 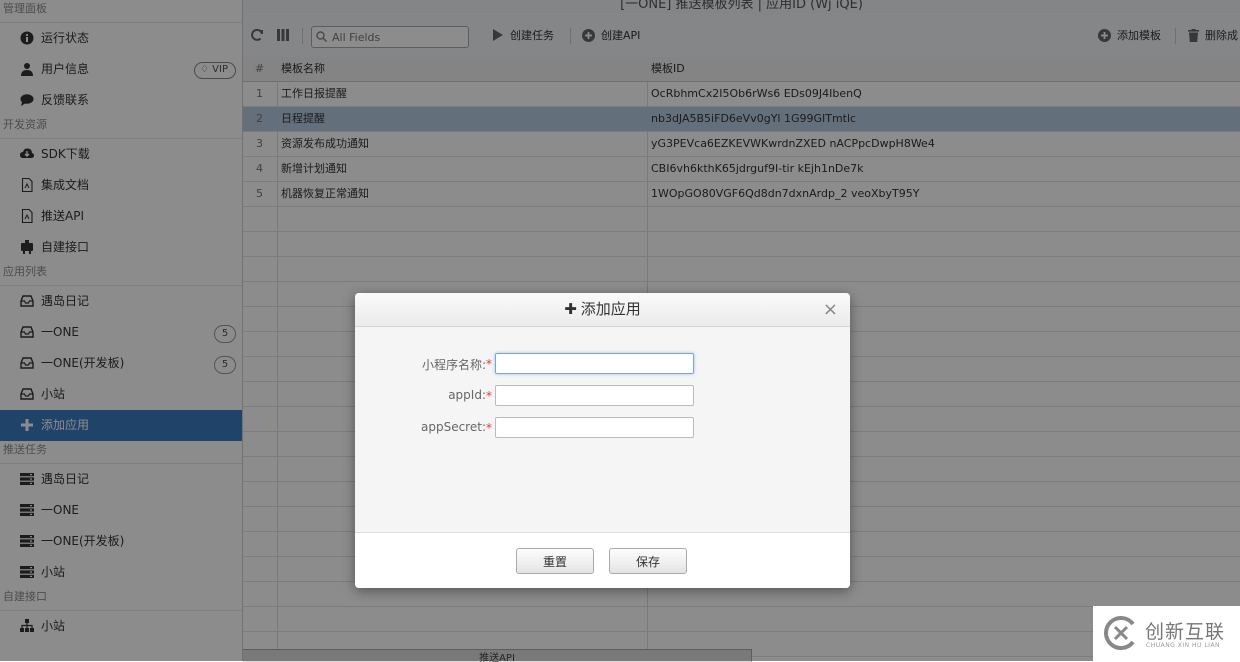 I want to click on save-button: 保存, so click(x=648, y=561).